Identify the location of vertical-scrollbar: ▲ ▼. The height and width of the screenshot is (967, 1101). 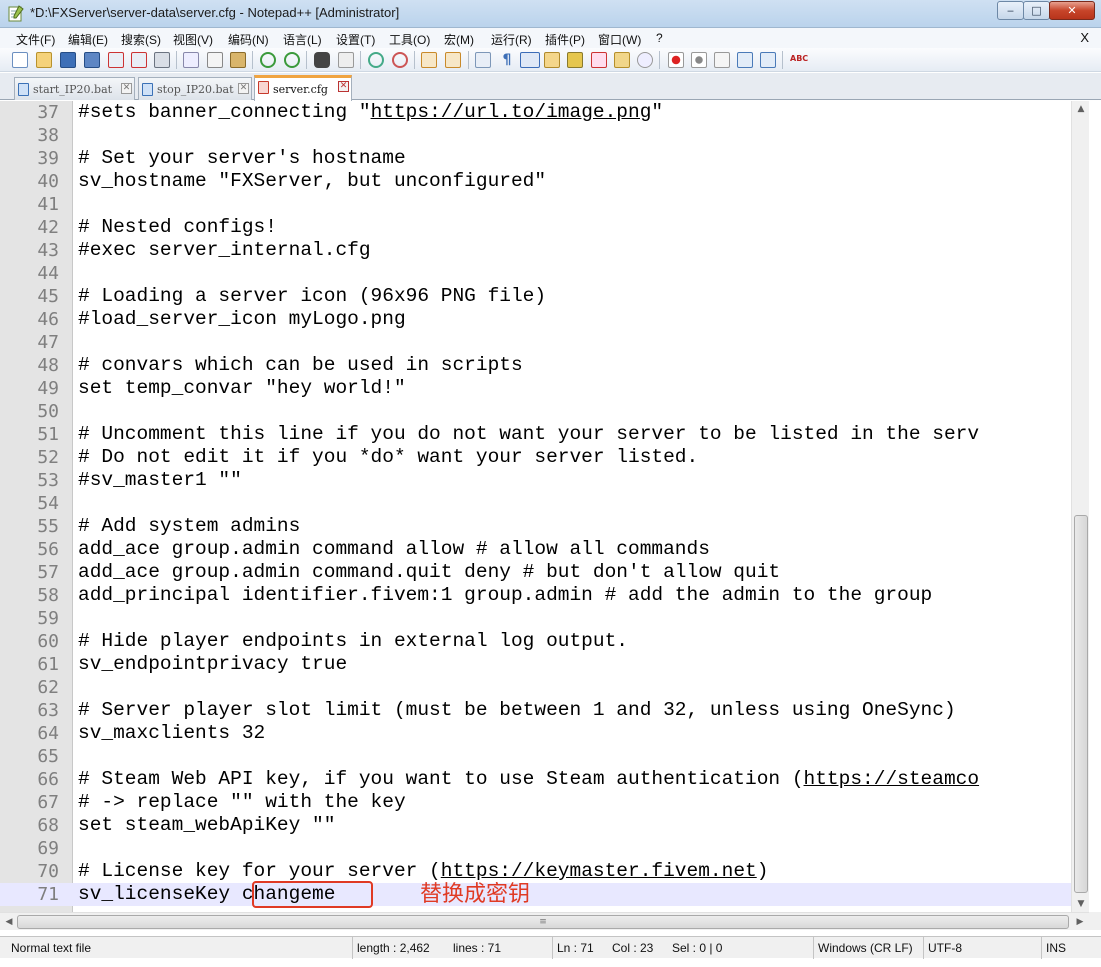
(1080, 506).